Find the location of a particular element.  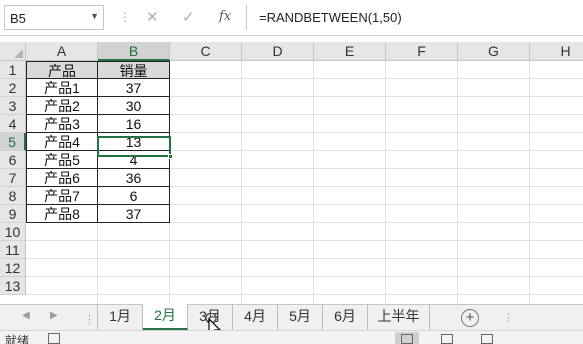

row-header-11: 11 is located at coordinates (13, 250).